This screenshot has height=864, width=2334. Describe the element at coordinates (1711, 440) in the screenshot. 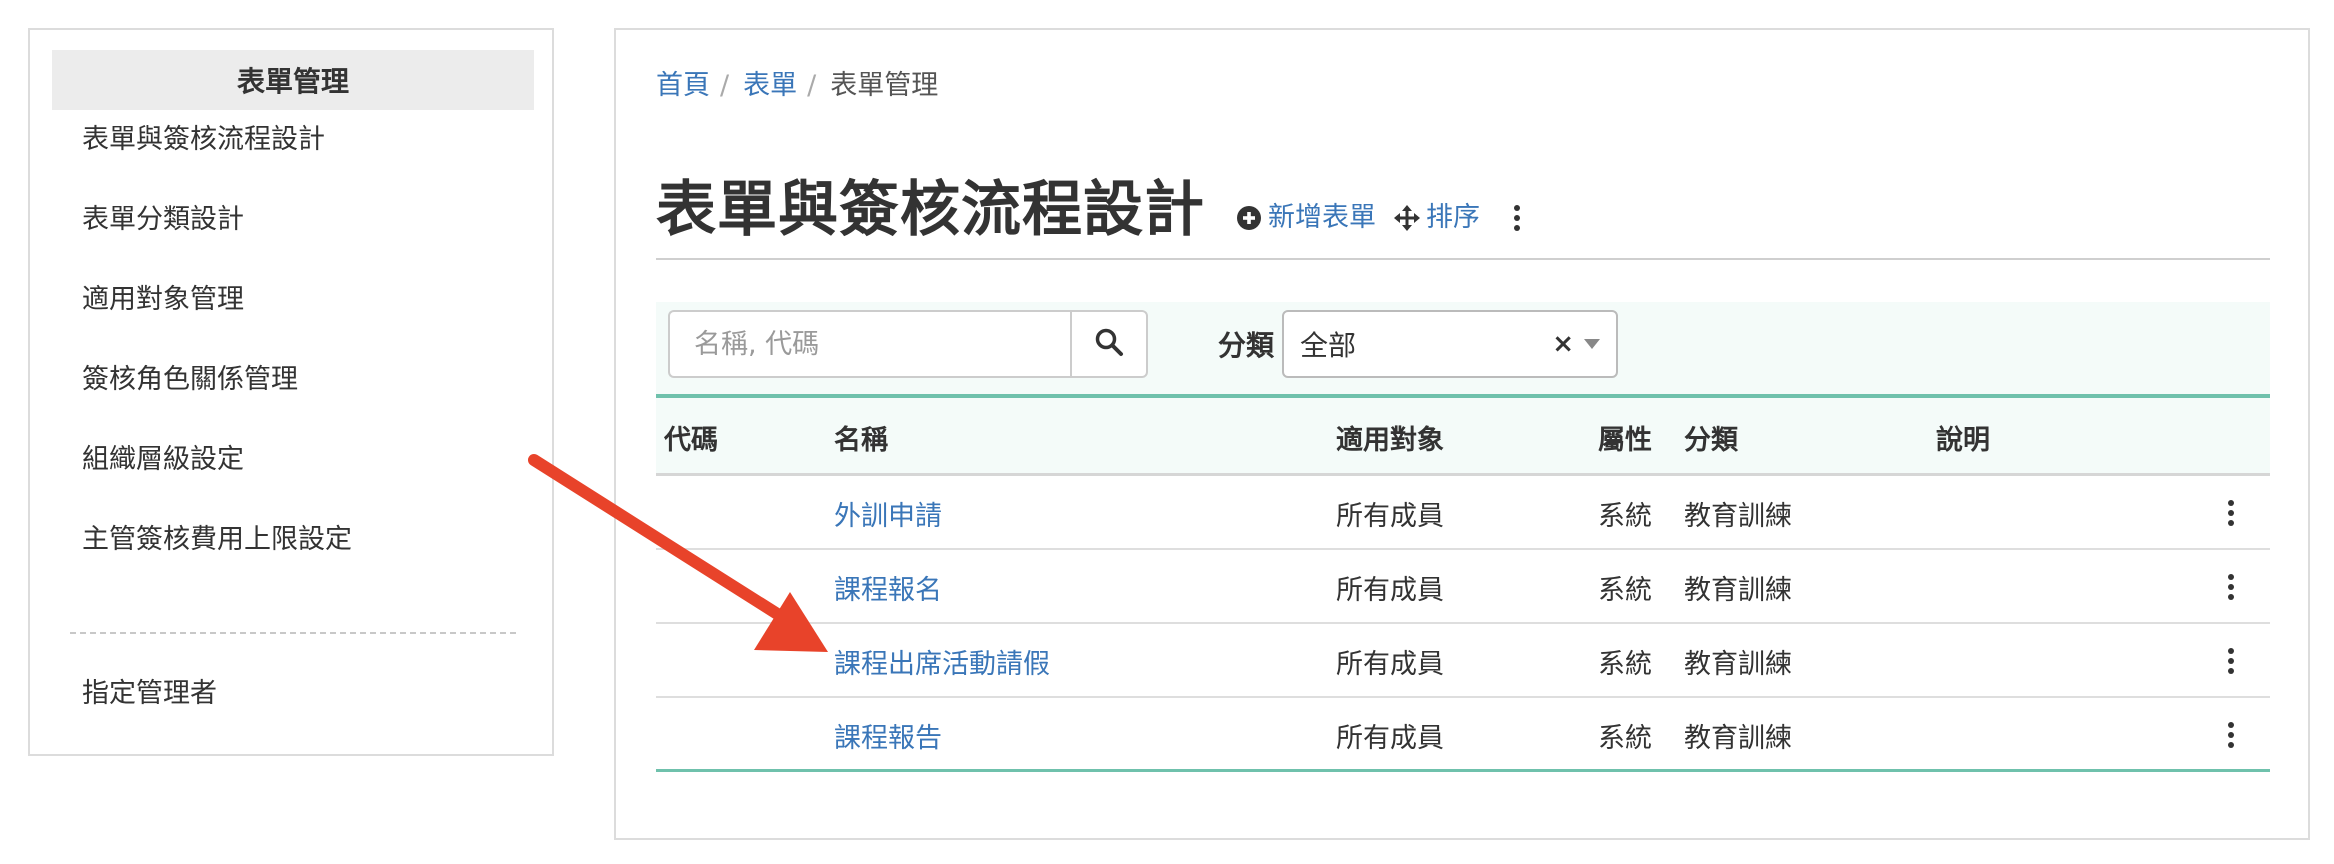

I see `column-header-category: 分類` at that location.